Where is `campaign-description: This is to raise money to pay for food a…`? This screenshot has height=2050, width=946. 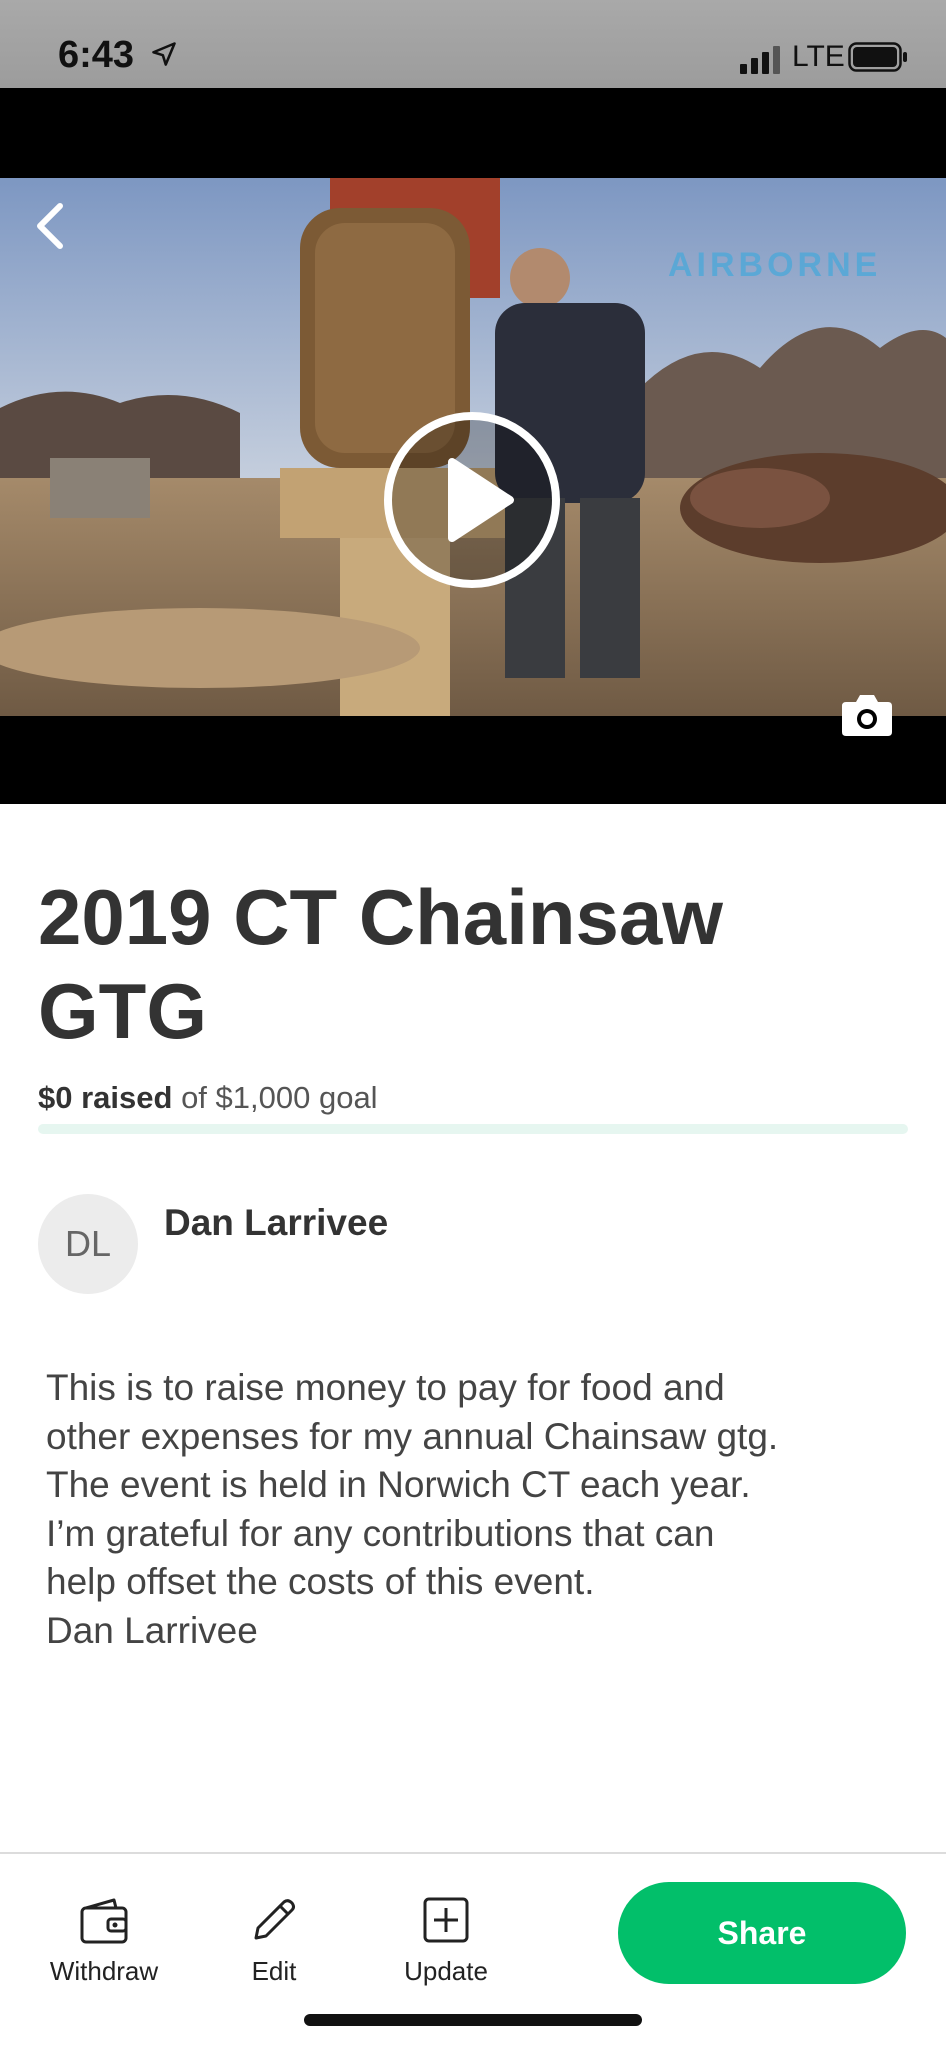
campaign-description: This is to raise money to pay for food a… is located at coordinates (412, 1509).